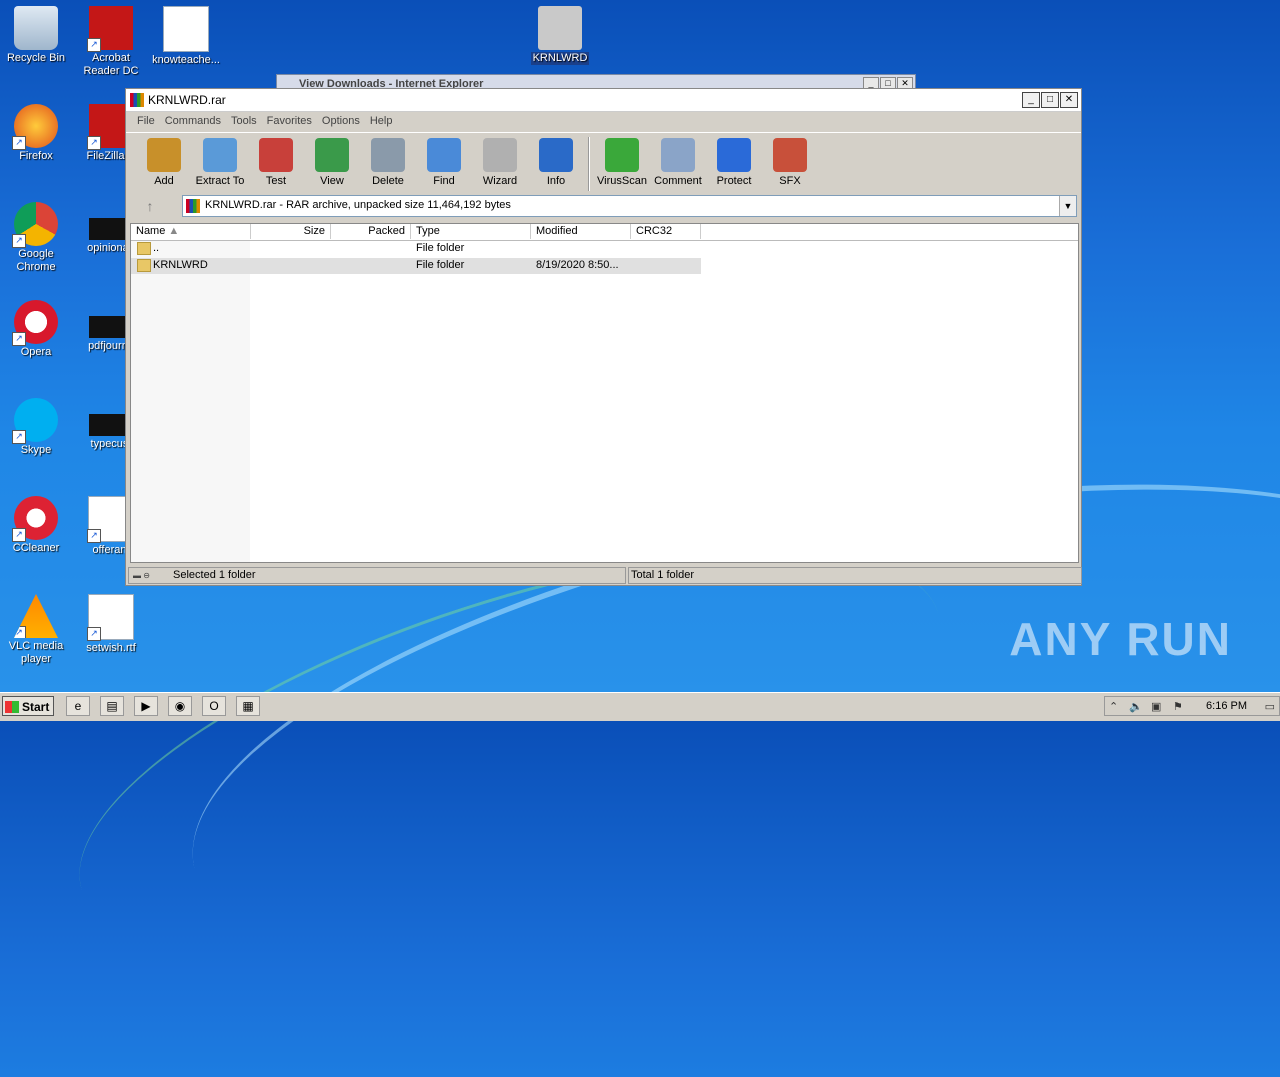 This screenshot has height=1077, width=1280. I want to click on add-button: Add, so click(164, 160).